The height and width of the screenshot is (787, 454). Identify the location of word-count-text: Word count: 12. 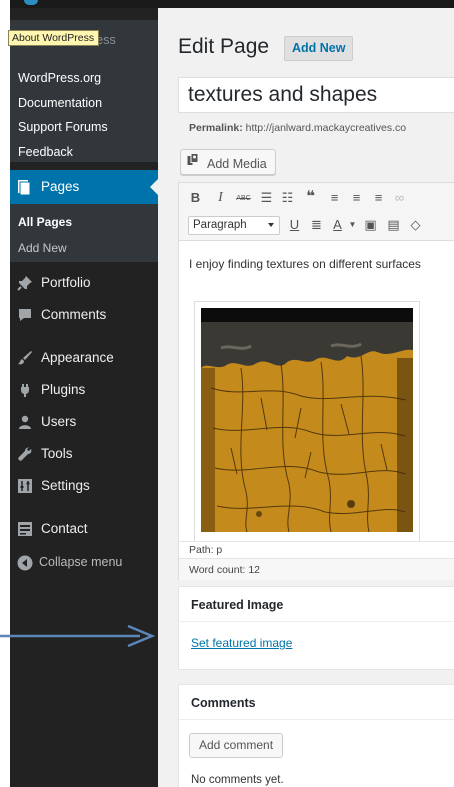
(225, 570).